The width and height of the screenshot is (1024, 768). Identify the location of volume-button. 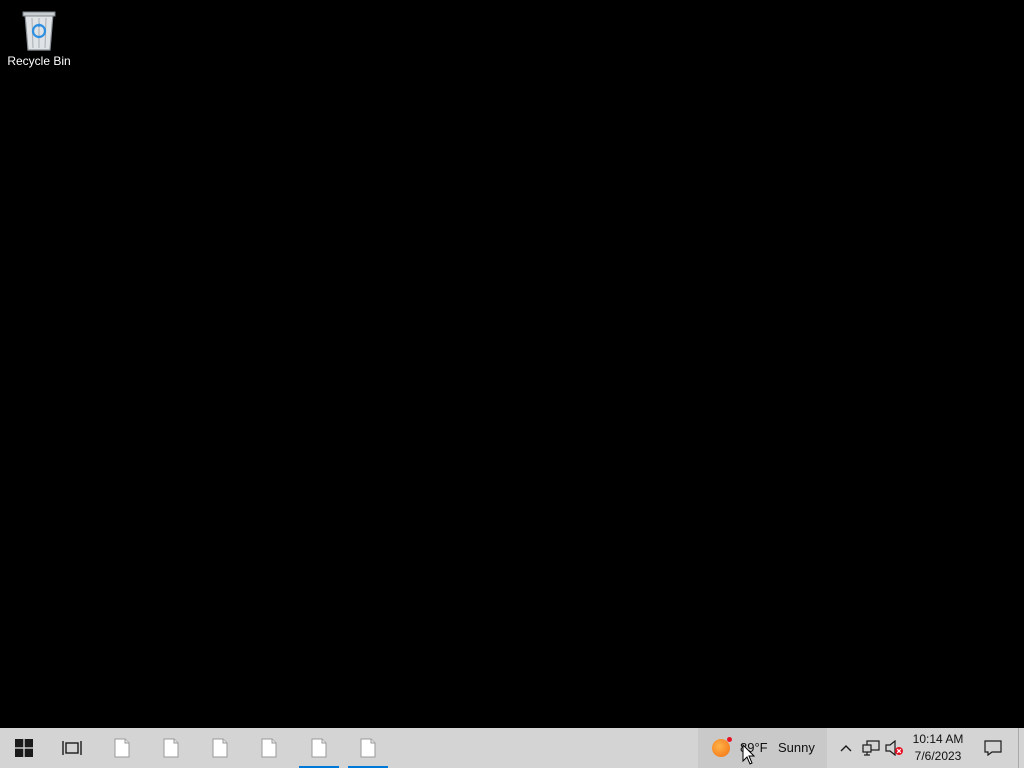
(895, 748).